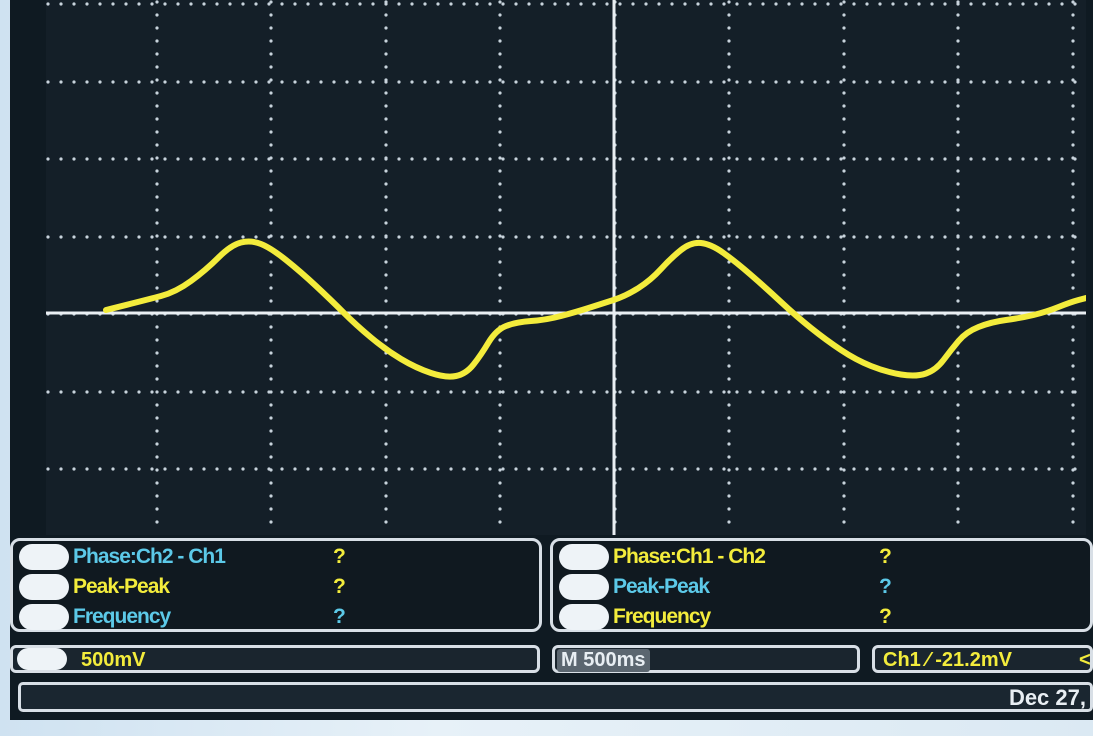 The image size is (1093, 736). Describe the element at coordinates (821, 557) in the screenshot. I see `measurement-row-phase: Phase:Ch1 - Ch2 ?` at that location.